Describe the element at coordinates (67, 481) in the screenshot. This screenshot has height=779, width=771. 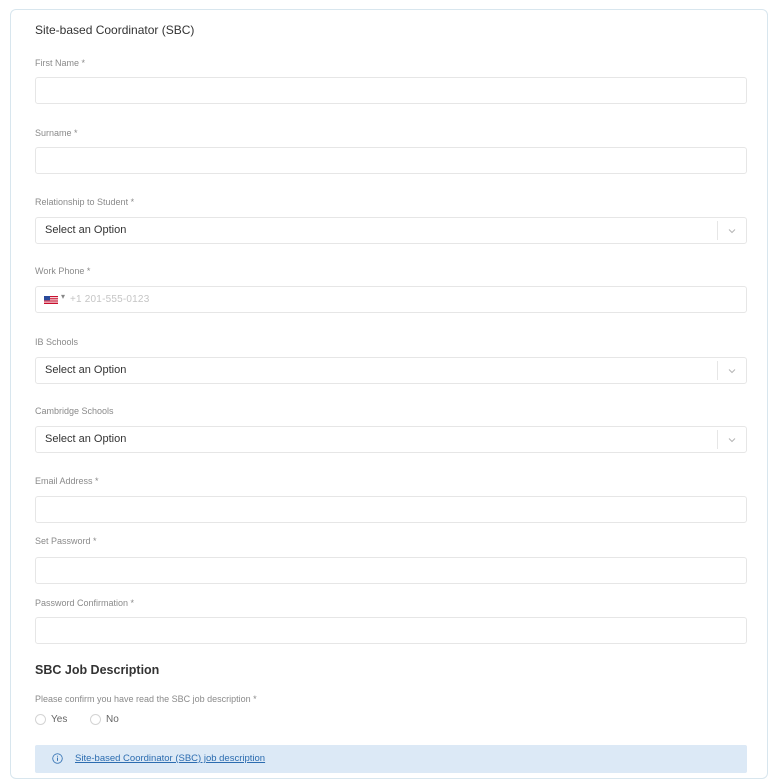
I see `email-label: Email Address *` at that location.